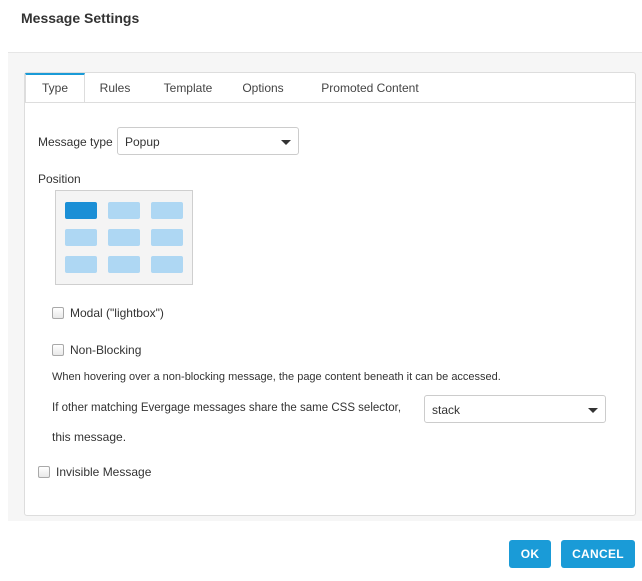 Image resolution: width=642 pixels, height=581 pixels. Describe the element at coordinates (208, 141) in the screenshot. I see `message-type-select: Popup` at that location.